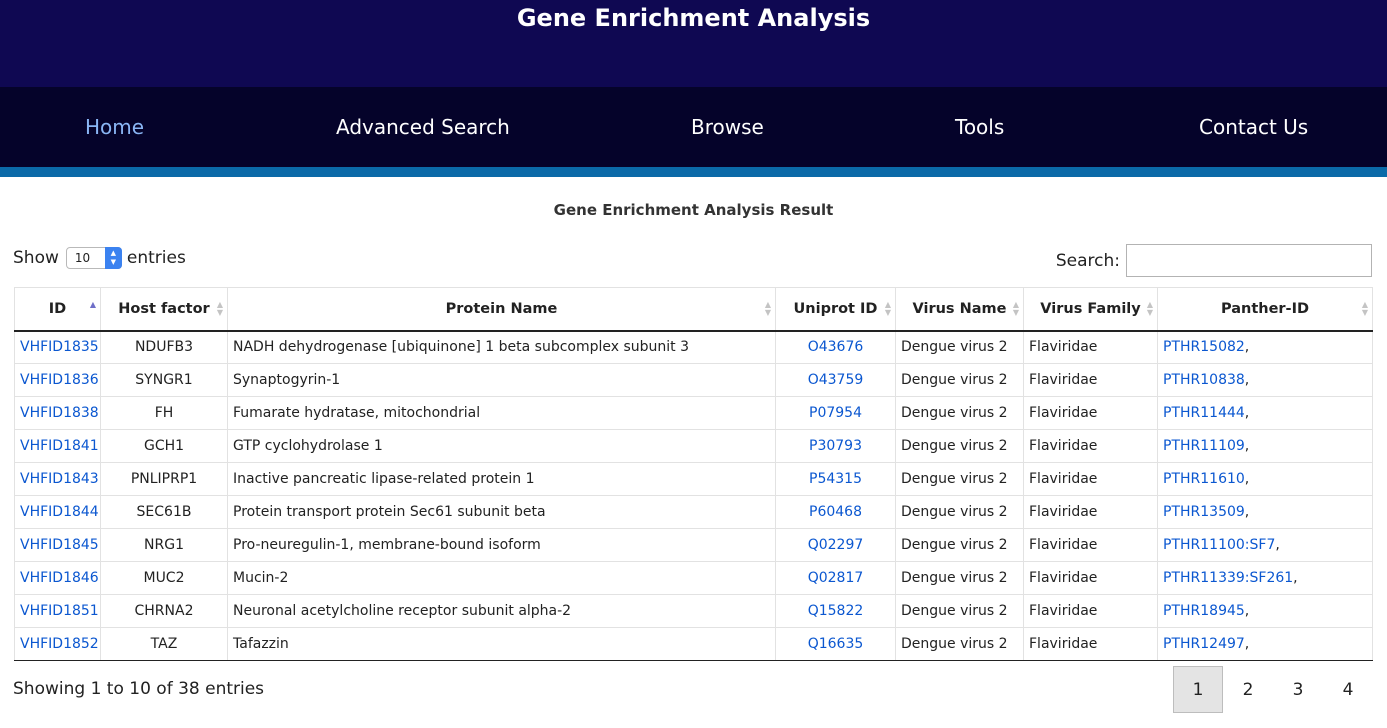 This screenshot has width=1387, height=728. I want to click on panther-link: PTHR15082, so click(1204, 347).